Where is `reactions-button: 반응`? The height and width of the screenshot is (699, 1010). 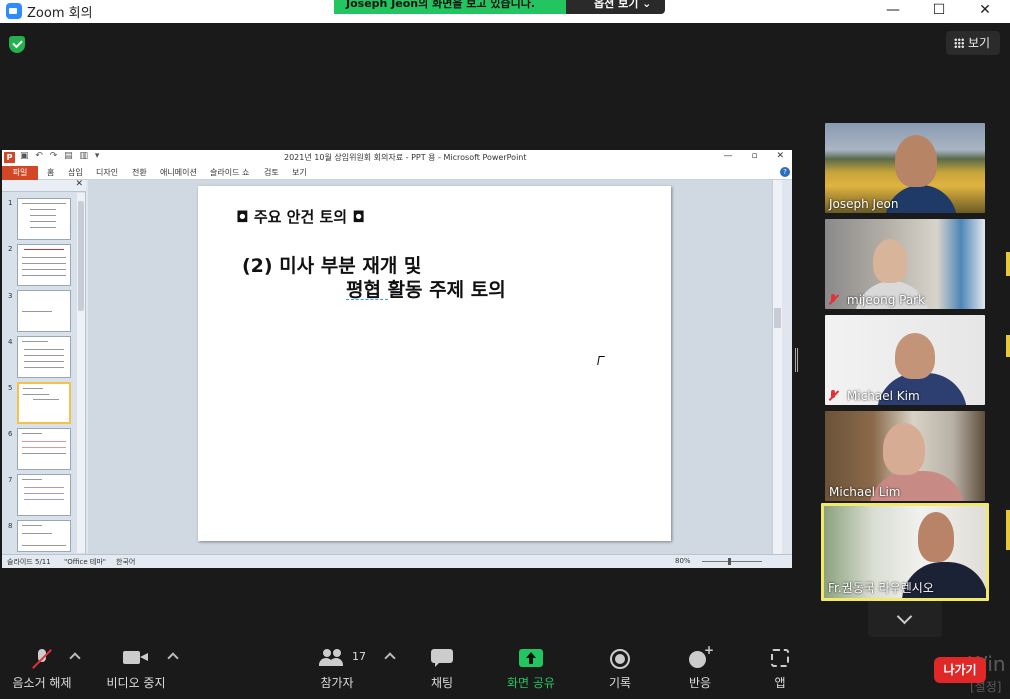
reactions-button: 반응 is located at coordinates (700, 669).